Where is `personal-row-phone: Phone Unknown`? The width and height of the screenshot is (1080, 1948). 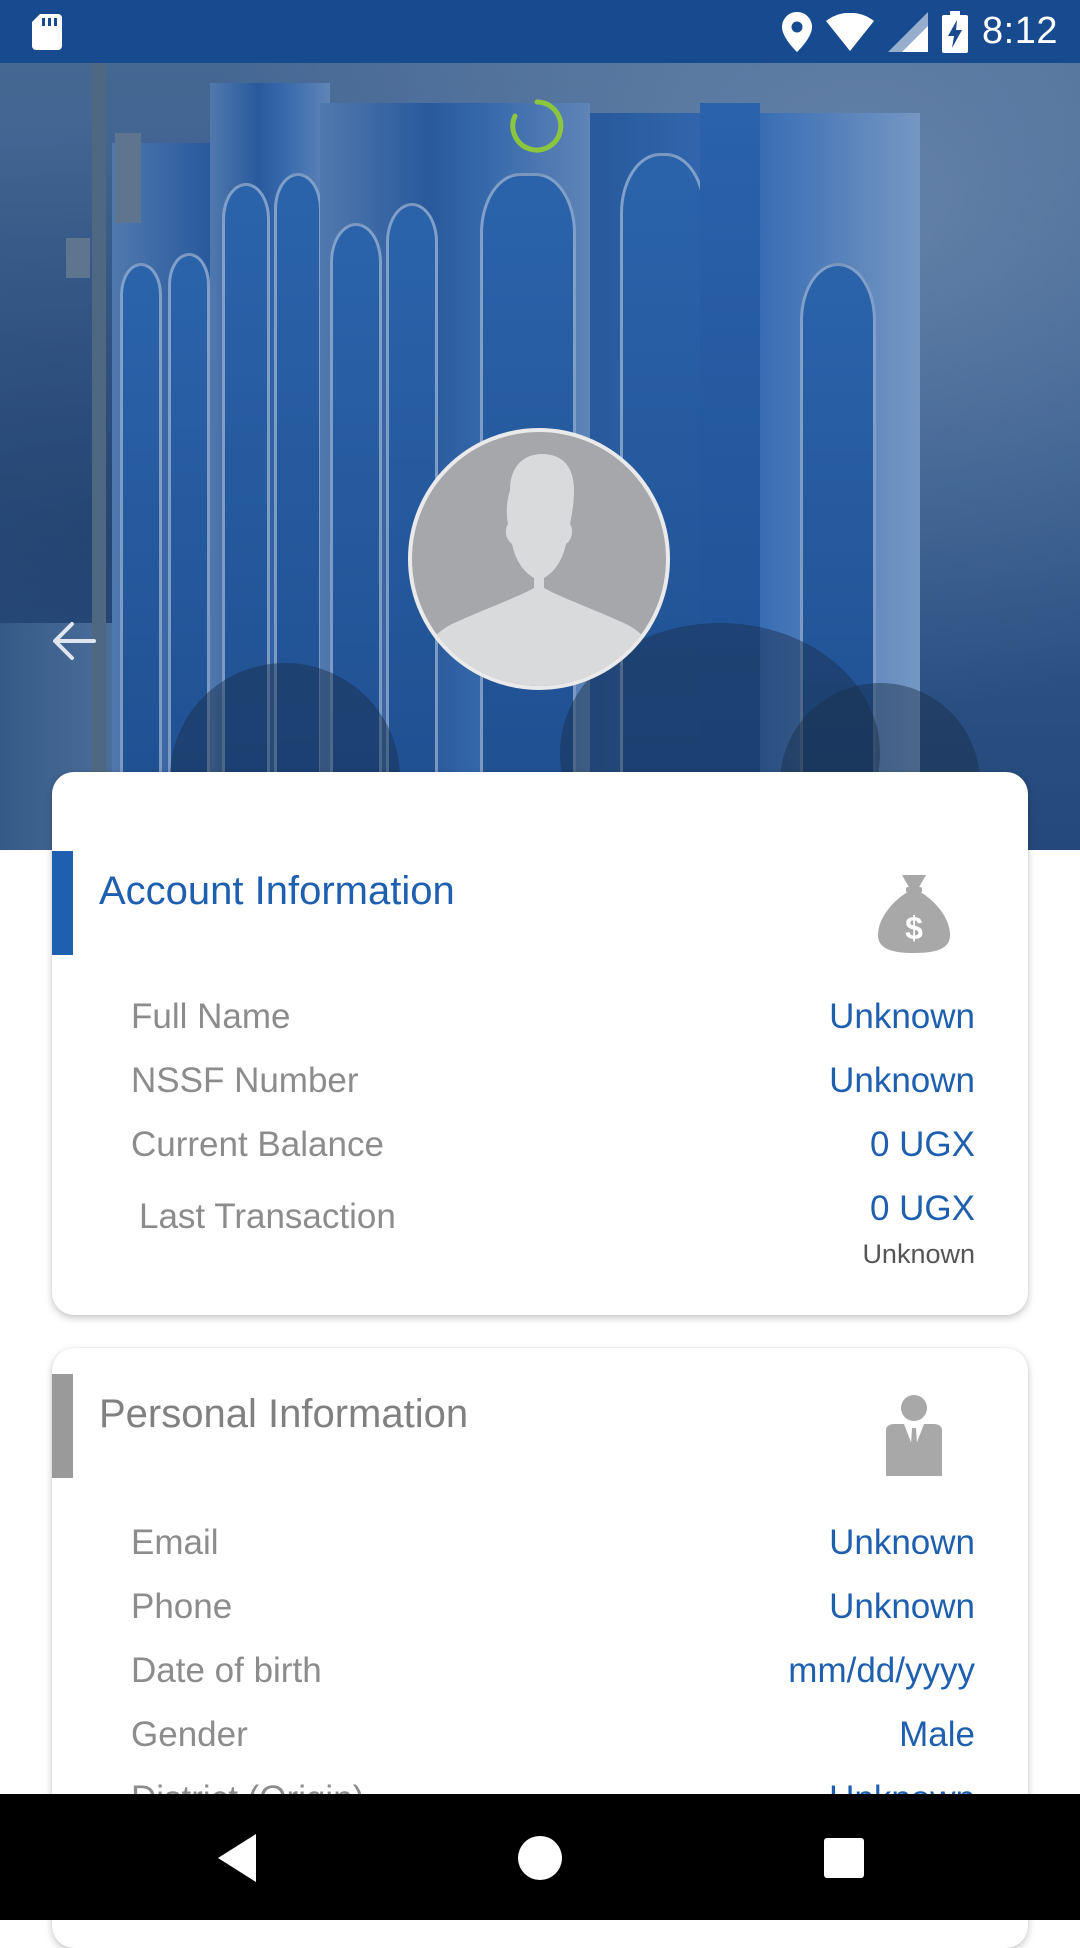
personal-row-phone: Phone Unknown is located at coordinates (553, 1612).